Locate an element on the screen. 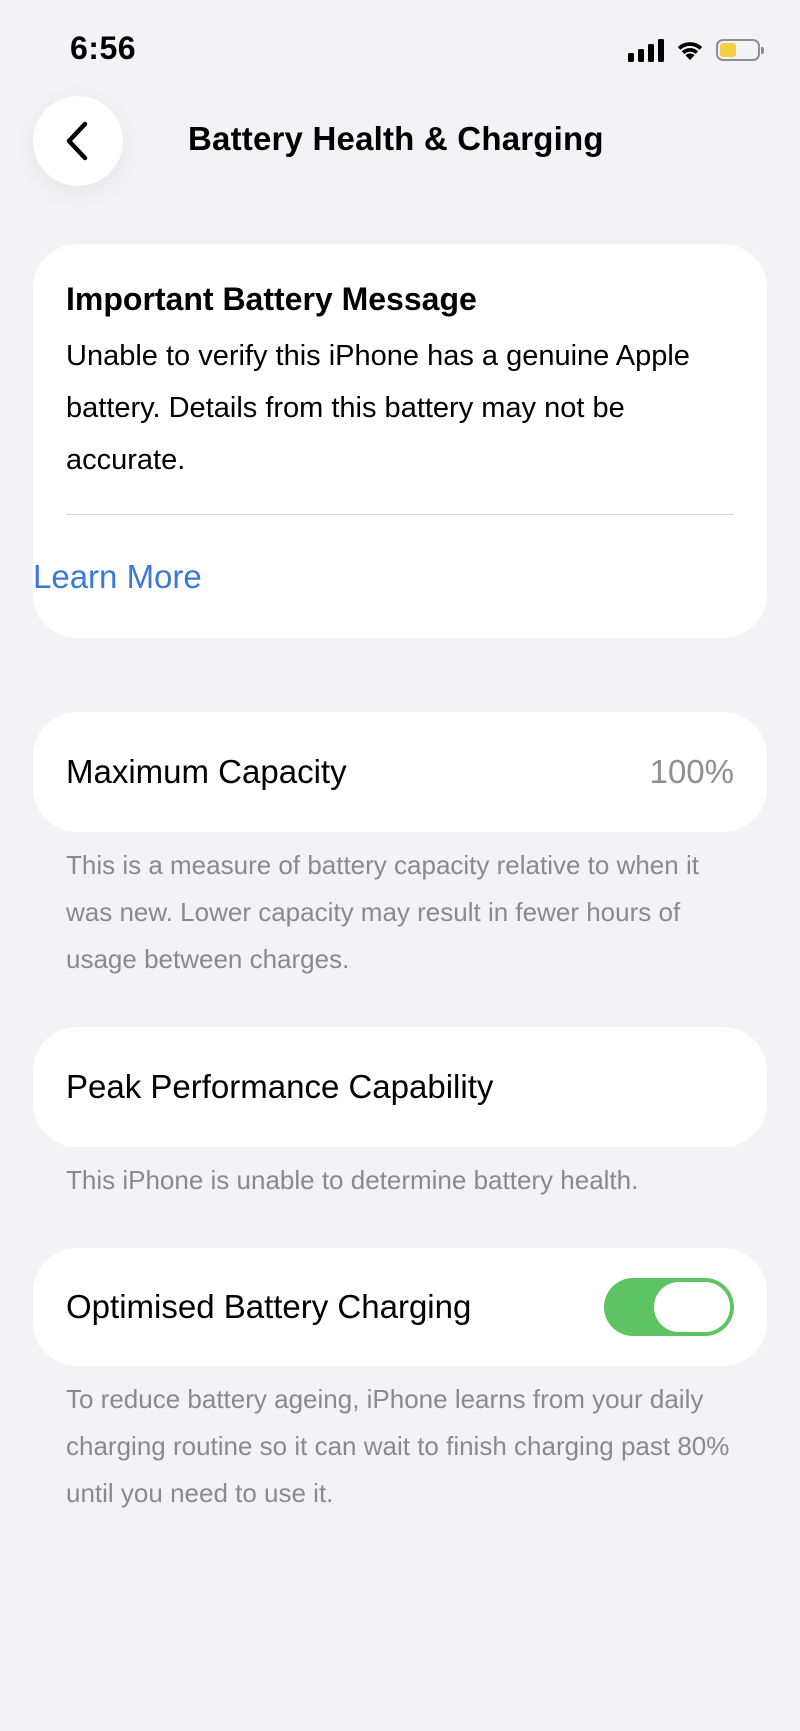 The height and width of the screenshot is (1731, 800). signal-icon is located at coordinates (646, 50).